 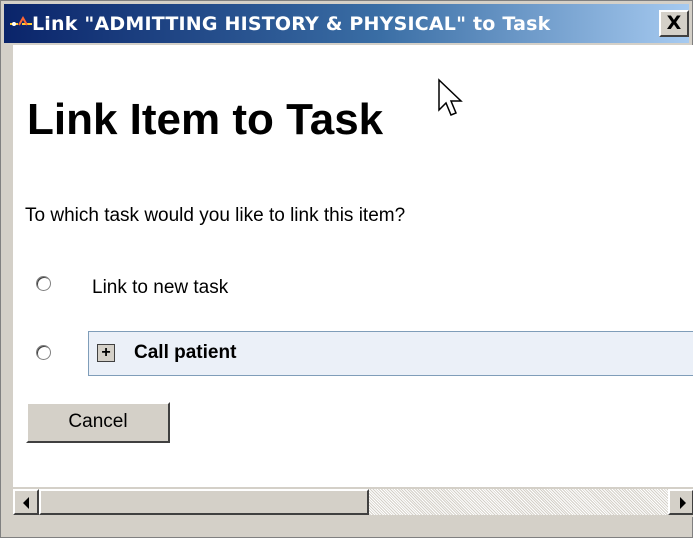 What do you see at coordinates (106, 353) in the screenshot?
I see `plus-icon: +` at bounding box center [106, 353].